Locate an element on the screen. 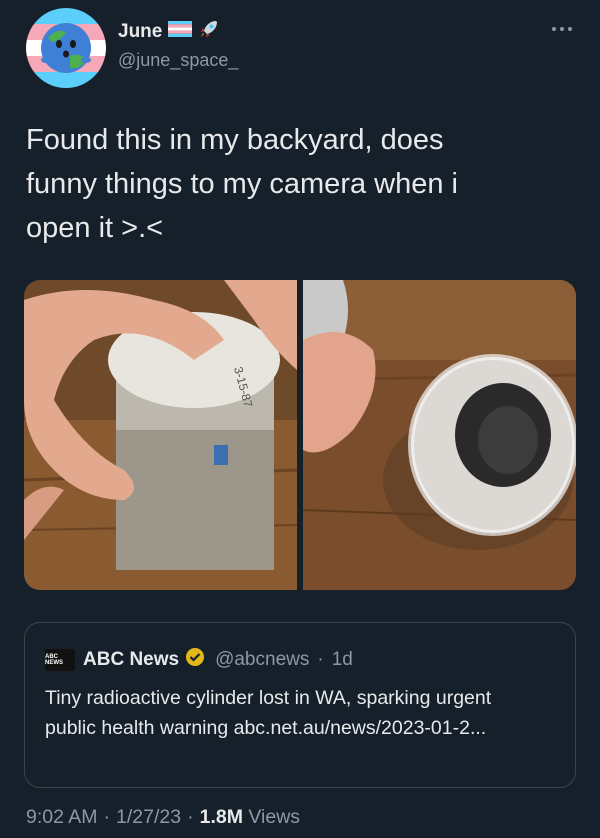  views-count: 1.8M is located at coordinates (221, 817).